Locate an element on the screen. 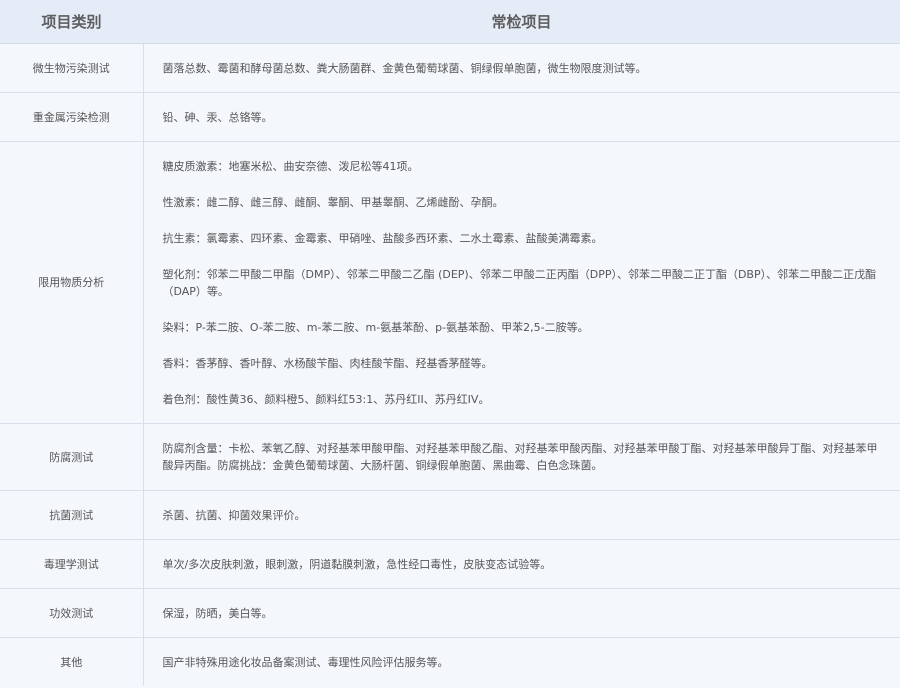 The image size is (900, 688). header-category: 项目类别 is located at coordinates (71, 22).